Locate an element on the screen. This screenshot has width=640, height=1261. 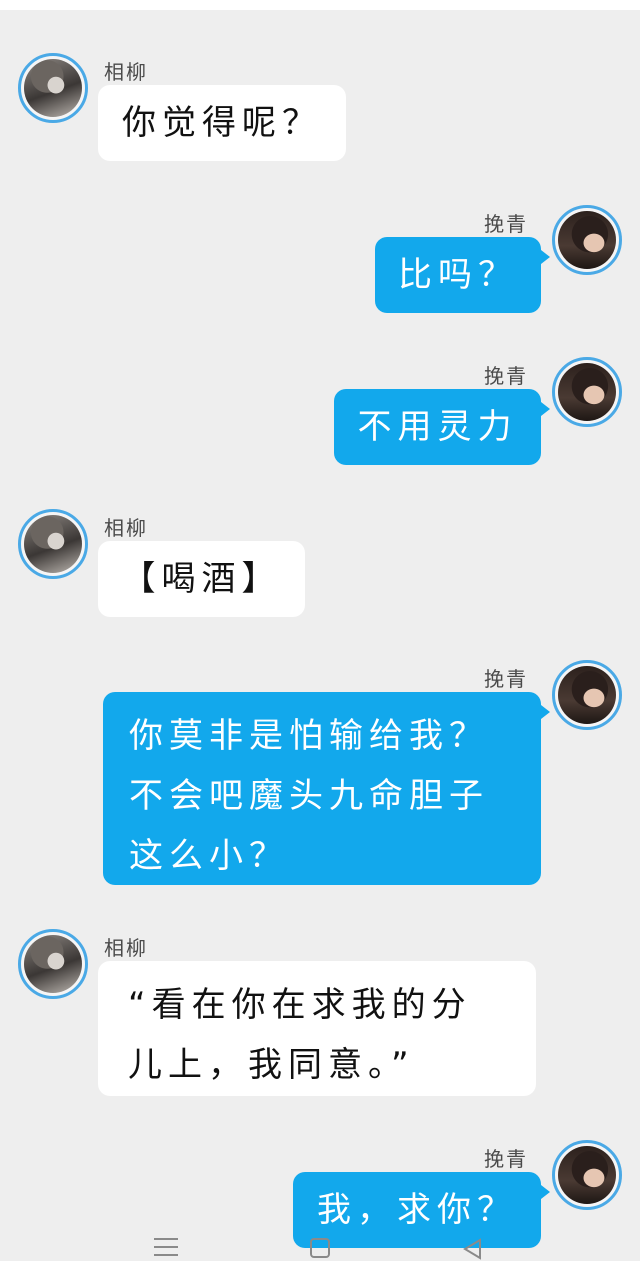
message-text: 你觉得呢？ is located at coordinates (222, 123).